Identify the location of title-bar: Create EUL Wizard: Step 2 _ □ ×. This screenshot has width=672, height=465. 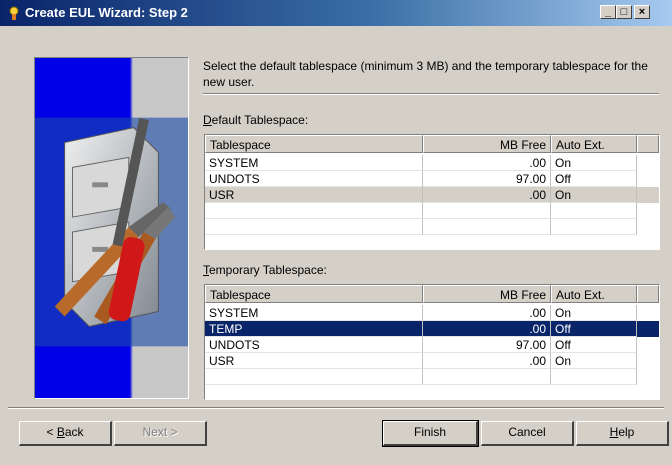
(336, 13).